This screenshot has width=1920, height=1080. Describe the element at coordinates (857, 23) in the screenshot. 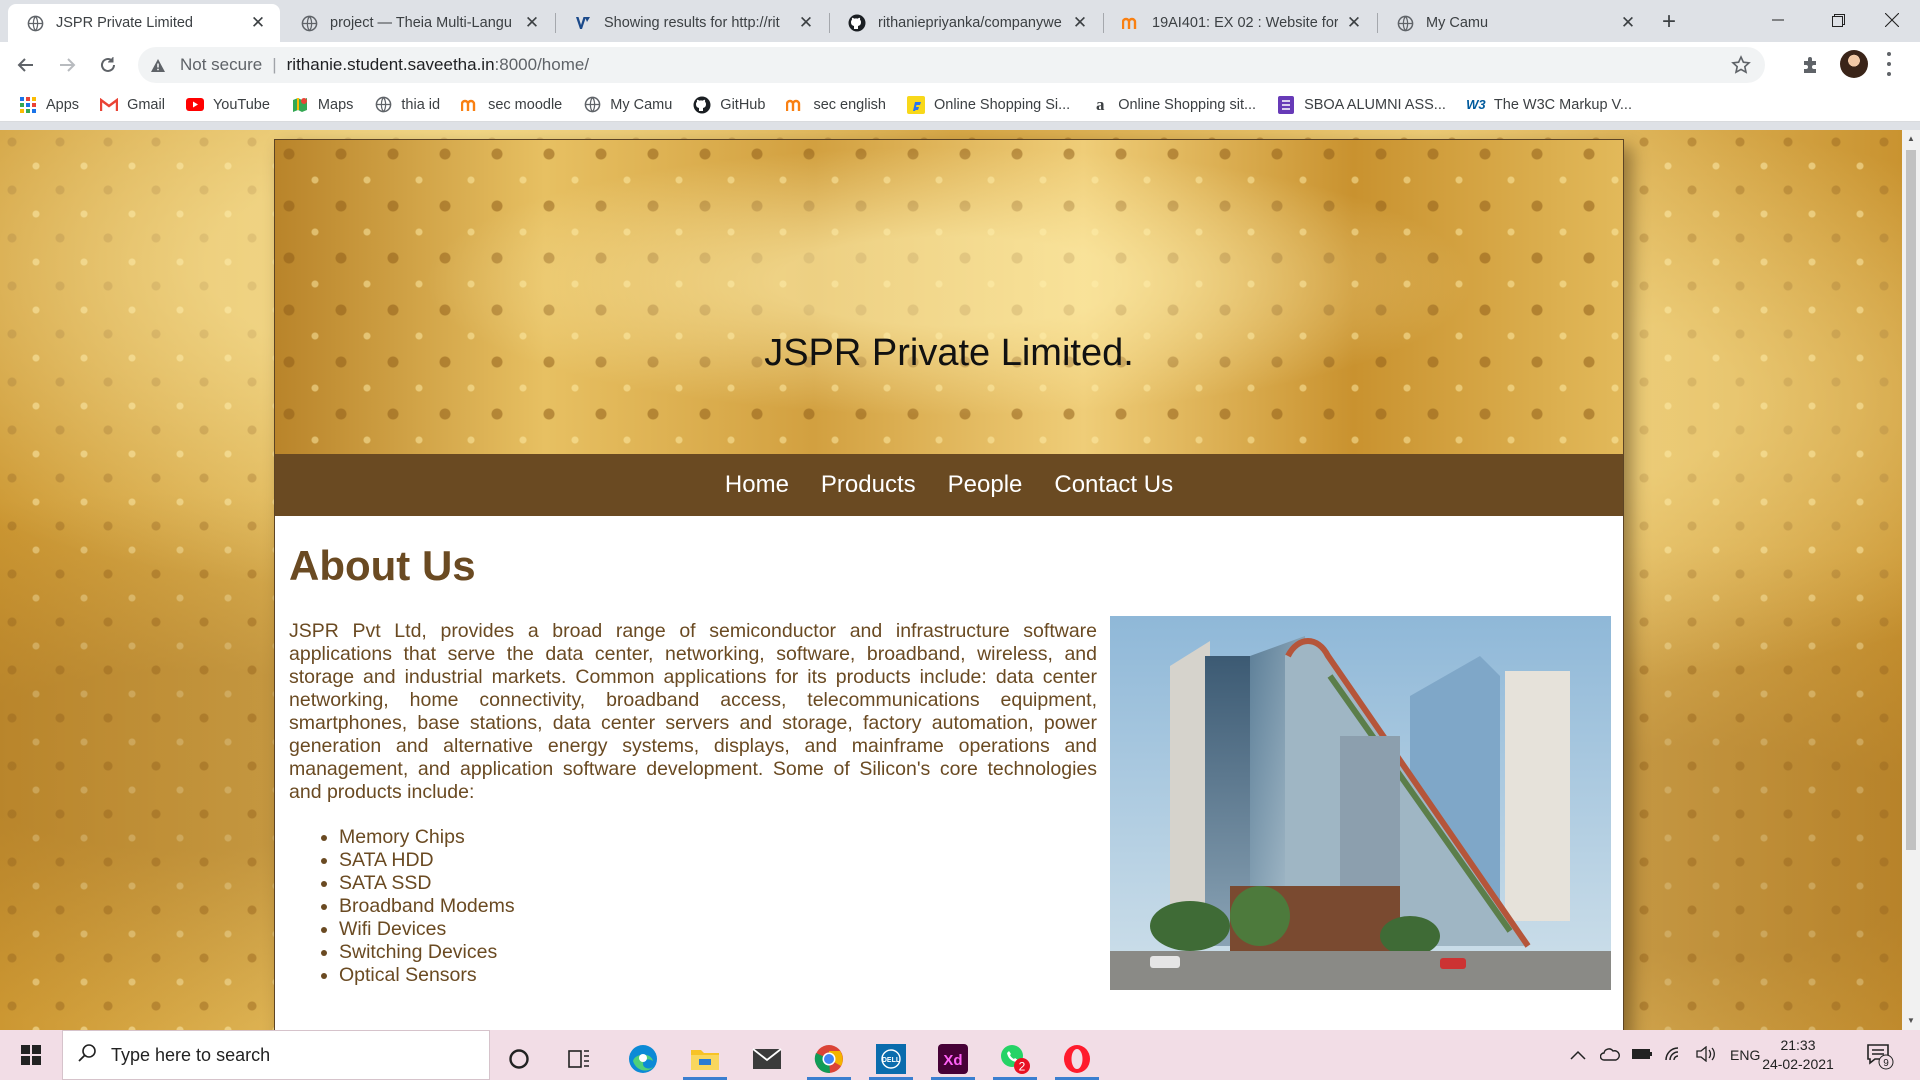

I see `github-icon` at that location.